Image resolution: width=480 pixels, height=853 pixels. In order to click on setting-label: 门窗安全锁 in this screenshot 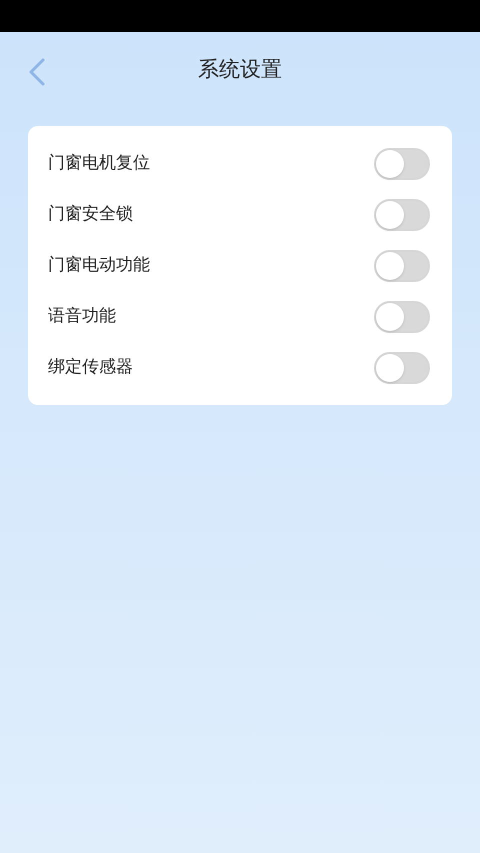, I will do `click(90, 214)`.